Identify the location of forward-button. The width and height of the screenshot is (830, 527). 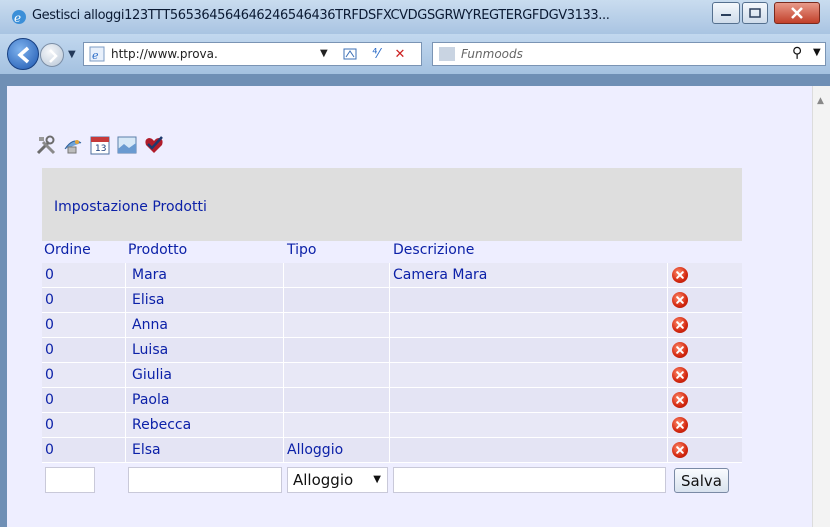
(52, 55).